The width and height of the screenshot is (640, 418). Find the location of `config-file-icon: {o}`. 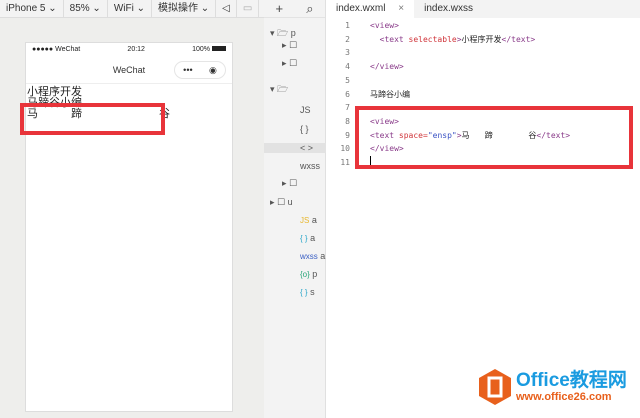

config-file-icon: {o} is located at coordinates (305, 274).